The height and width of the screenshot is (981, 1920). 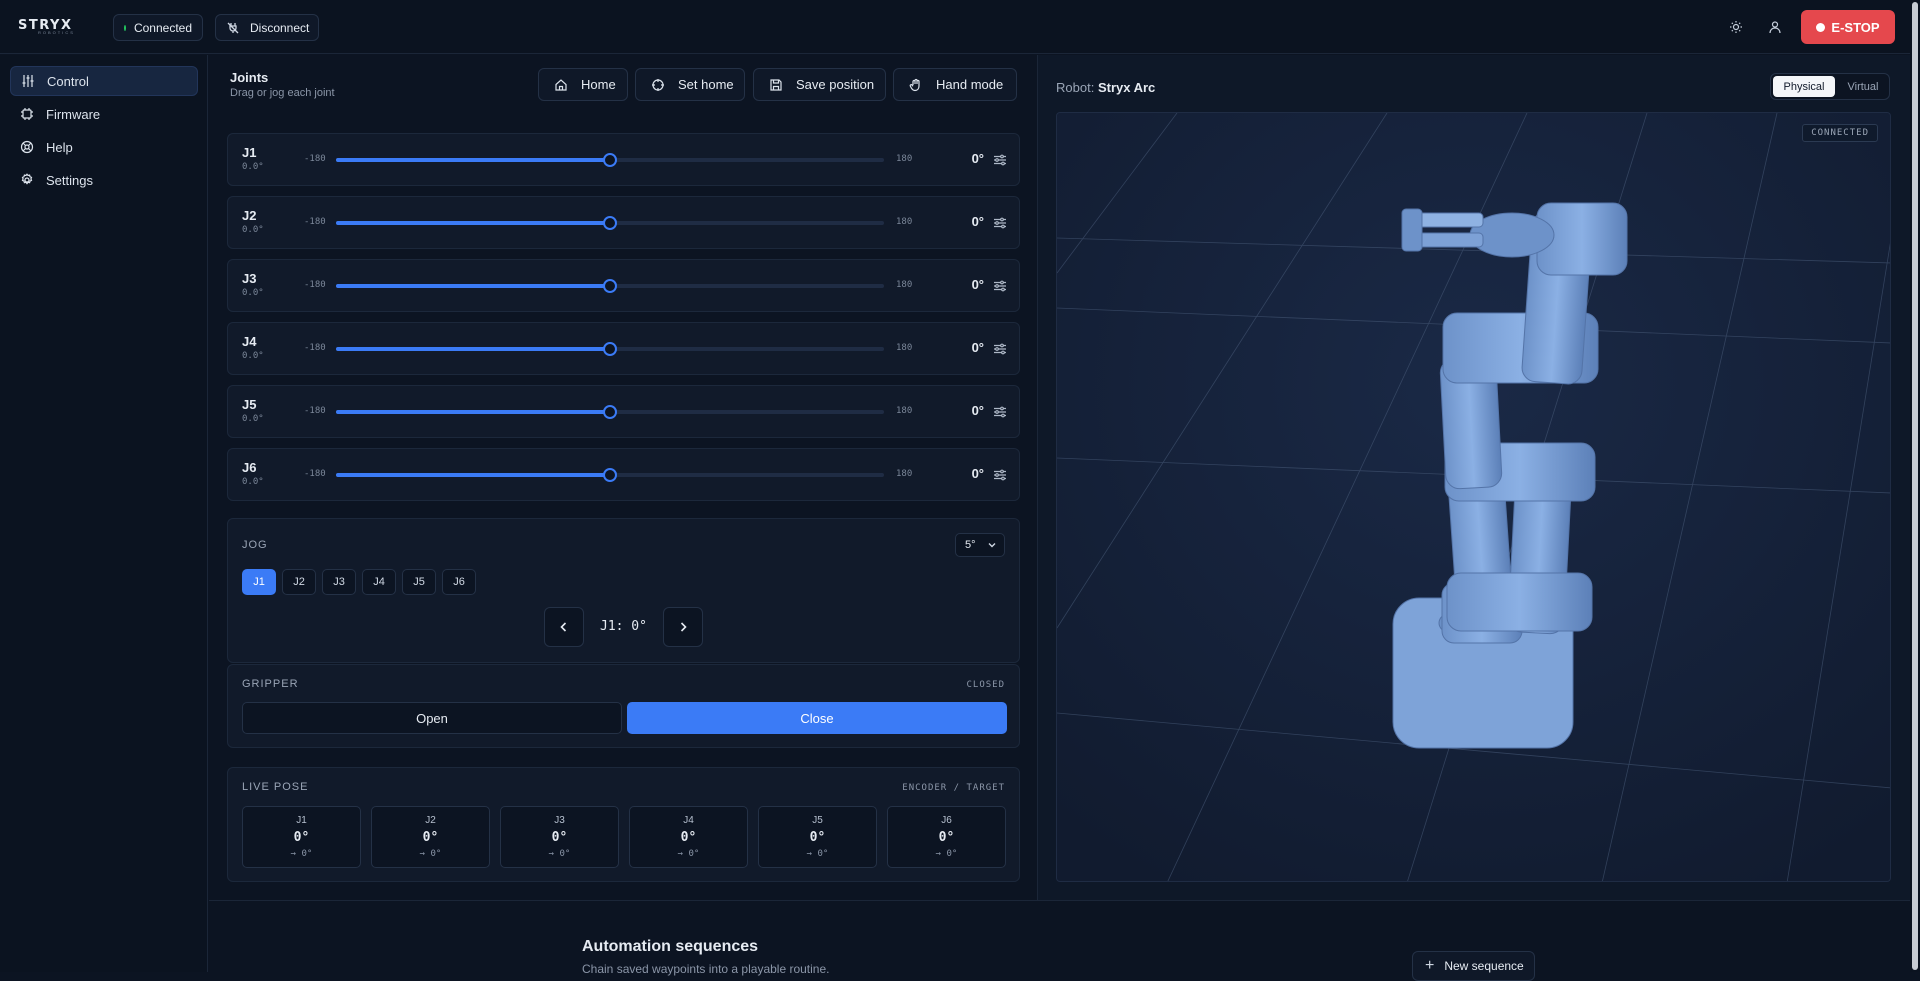 I want to click on account-button, so click(x=1775, y=27).